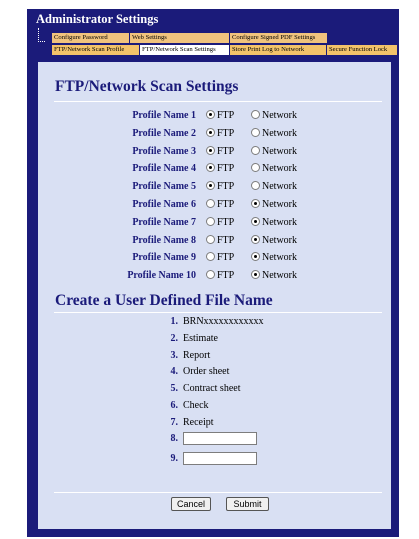  I want to click on profile-name-label: Profile Name 9, so click(164, 257).